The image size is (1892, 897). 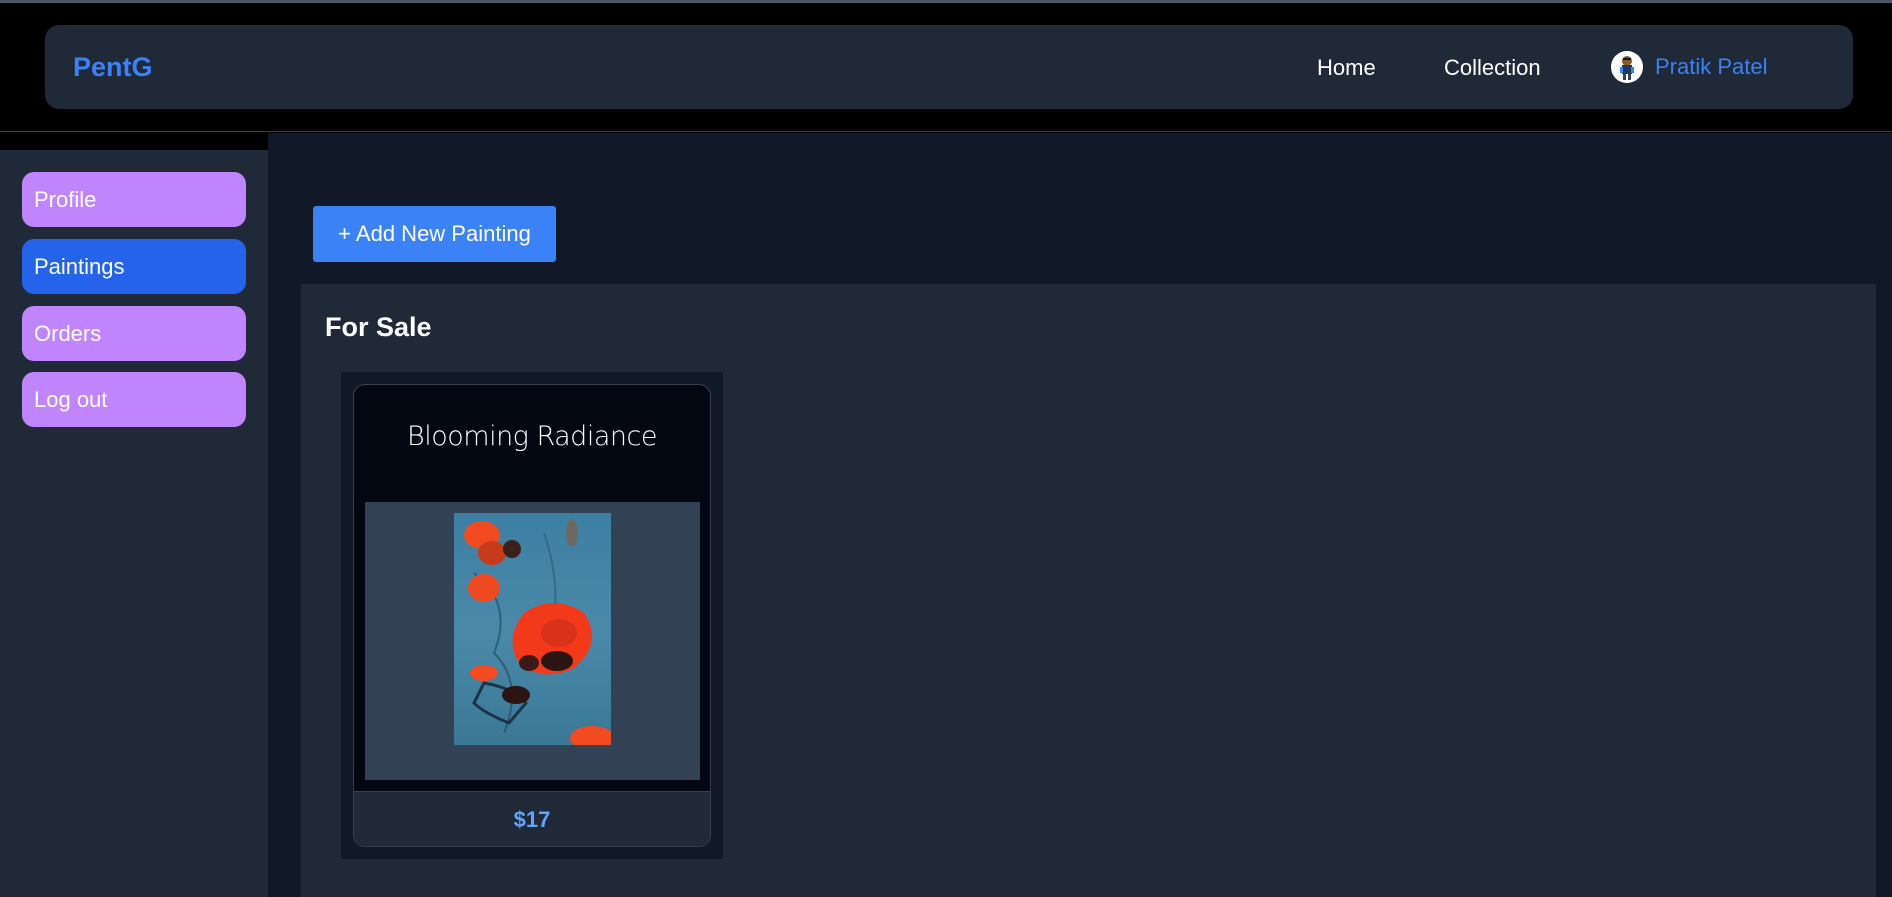 I want to click on sidebar-item-label: Log out, so click(x=71, y=399).